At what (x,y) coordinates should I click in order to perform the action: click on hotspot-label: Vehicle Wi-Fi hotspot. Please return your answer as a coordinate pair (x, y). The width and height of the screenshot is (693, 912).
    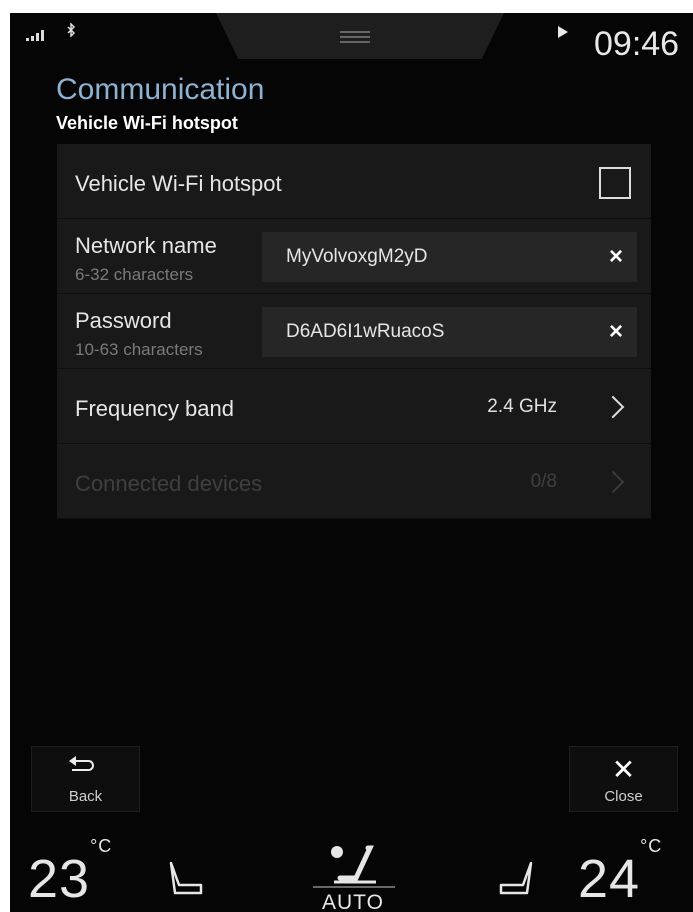
    Looking at the image, I should click on (178, 183).